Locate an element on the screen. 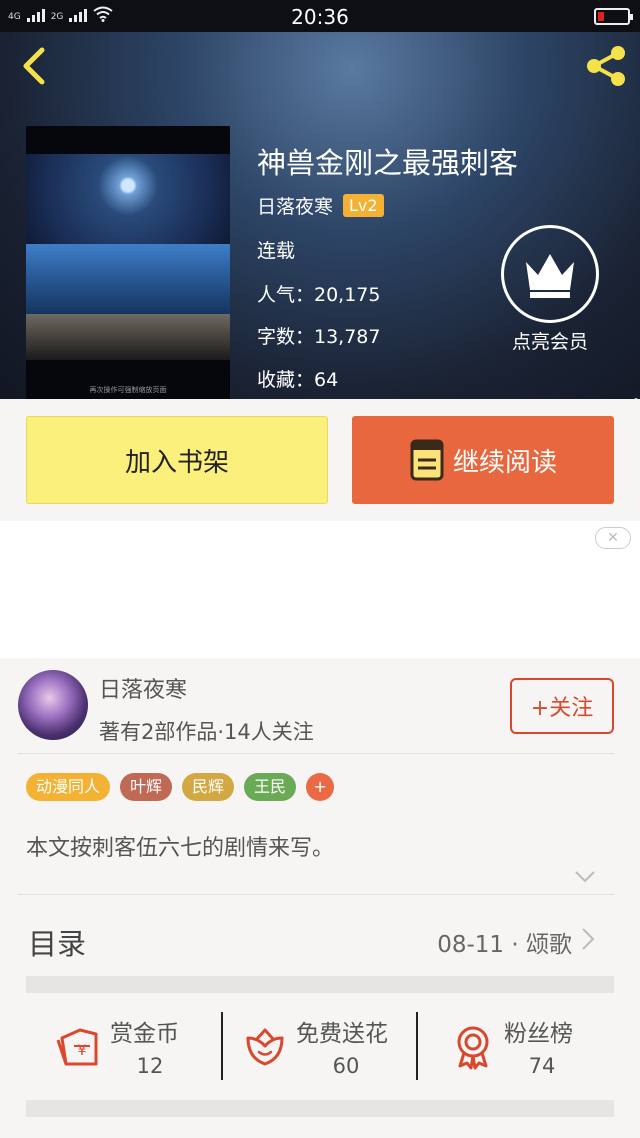  continue-reading-label: 继续阅读 is located at coordinates (504, 462).